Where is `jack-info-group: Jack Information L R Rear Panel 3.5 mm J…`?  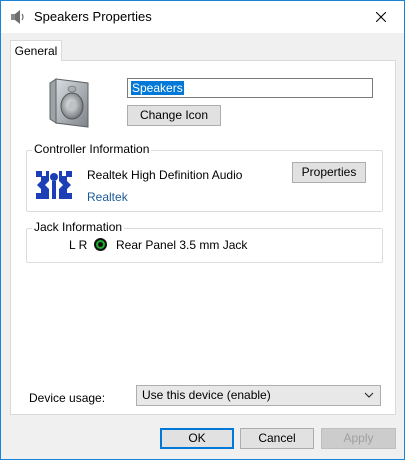
jack-info-group: Jack Information L R Rear Panel 3.5 mm J… is located at coordinates (204, 241).